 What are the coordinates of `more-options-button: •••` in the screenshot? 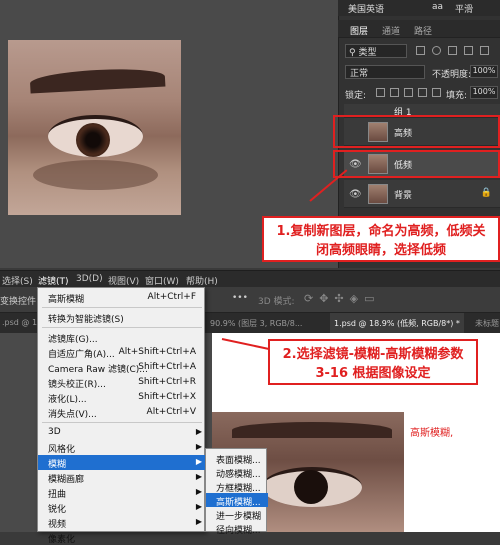 It's located at (240, 298).